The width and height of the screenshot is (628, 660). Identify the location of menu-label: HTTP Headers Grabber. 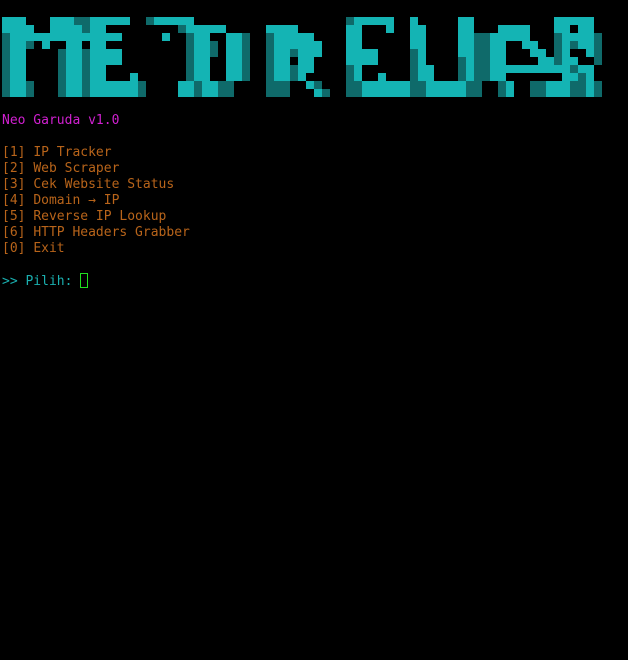
(111, 232).